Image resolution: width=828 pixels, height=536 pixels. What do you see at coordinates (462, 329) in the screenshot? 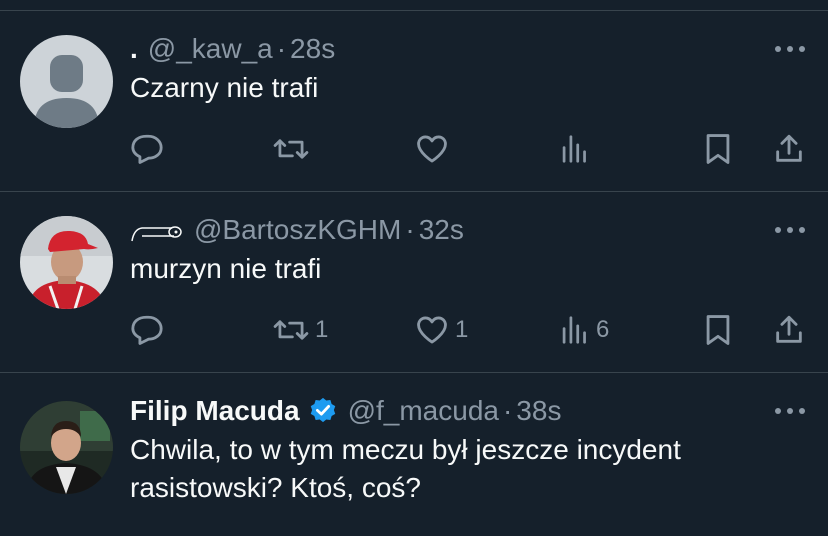
I see `like-count: 1` at bounding box center [462, 329].